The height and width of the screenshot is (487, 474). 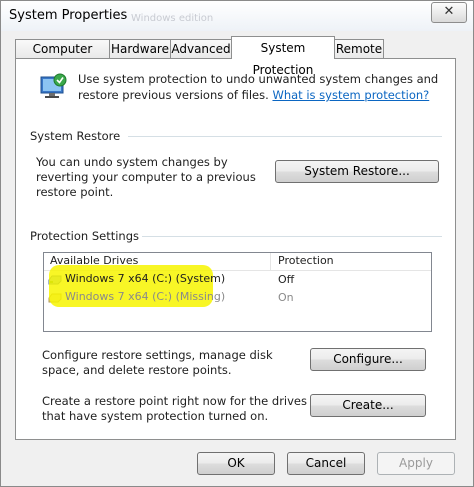 What do you see at coordinates (68, 15) in the screenshot?
I see `window-title: System Properties` at bounding box center [68, 15].